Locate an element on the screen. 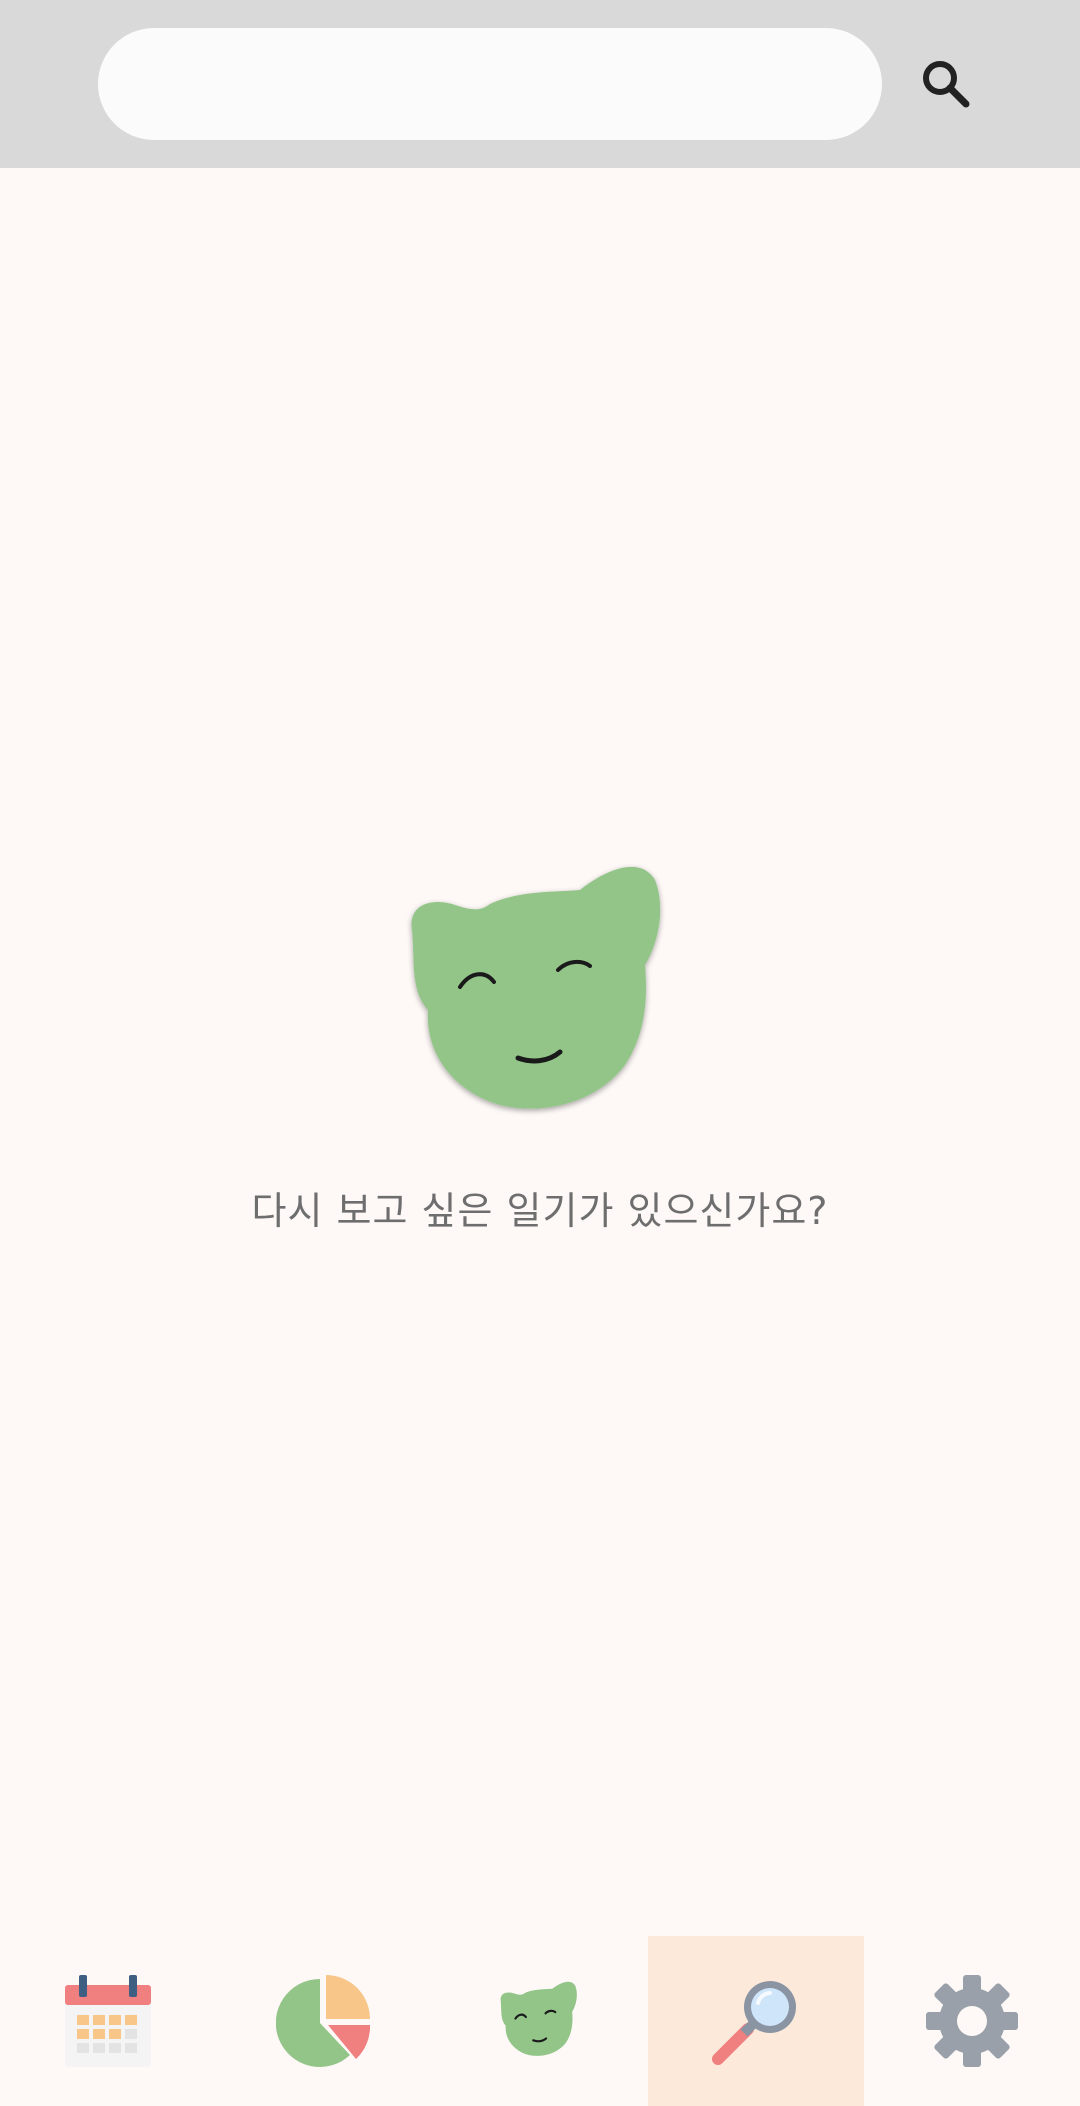 The image size is (1080, 2106). search-button is located at coordinates (946, 84).